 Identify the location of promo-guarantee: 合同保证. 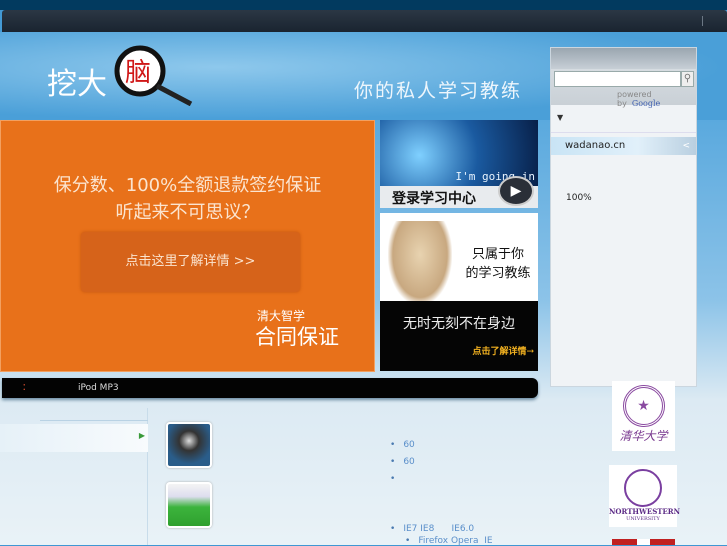
(297, 337).